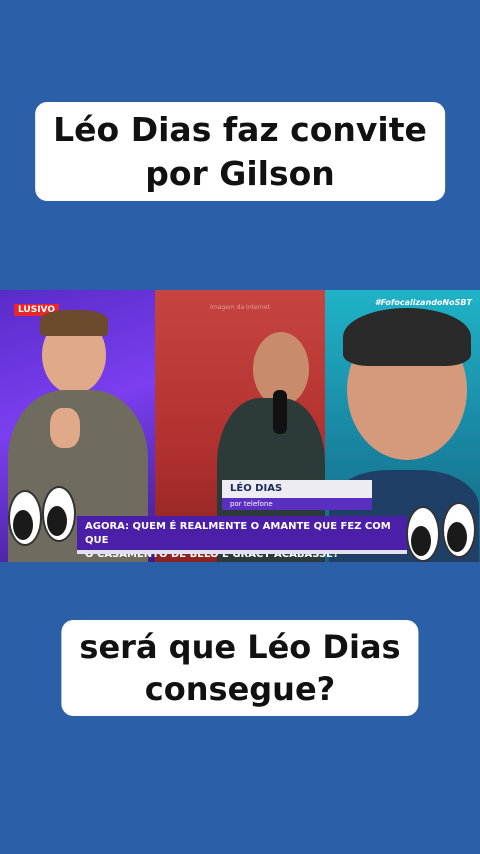 The image size is (480, 854). What do you see at coordinates (423, 302) in the screenshot?
I see `show-hashtag: #FofocalizandoNoSBT` at bounding box center [423, 302].